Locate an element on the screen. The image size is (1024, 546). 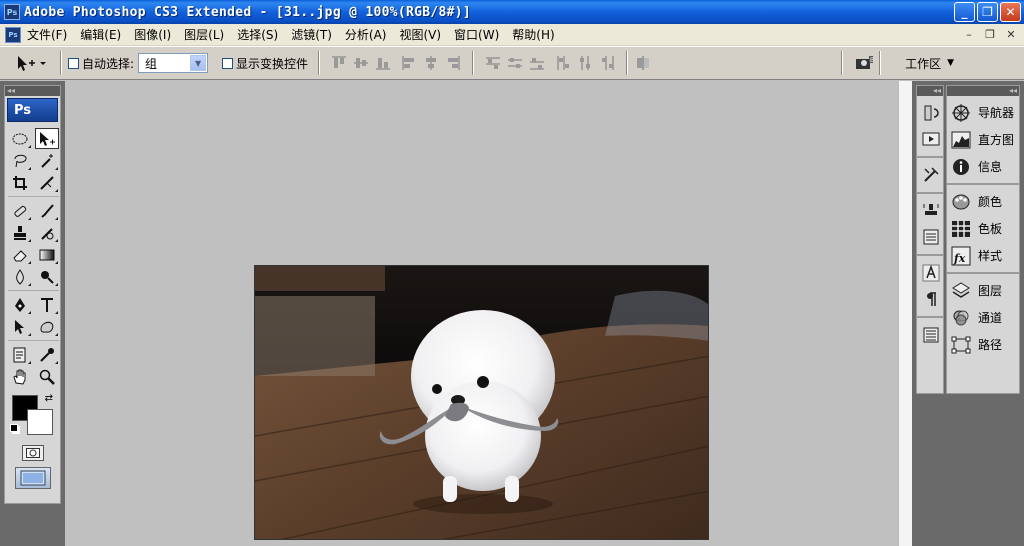
notes-tool is located at coordinates (20, 354).